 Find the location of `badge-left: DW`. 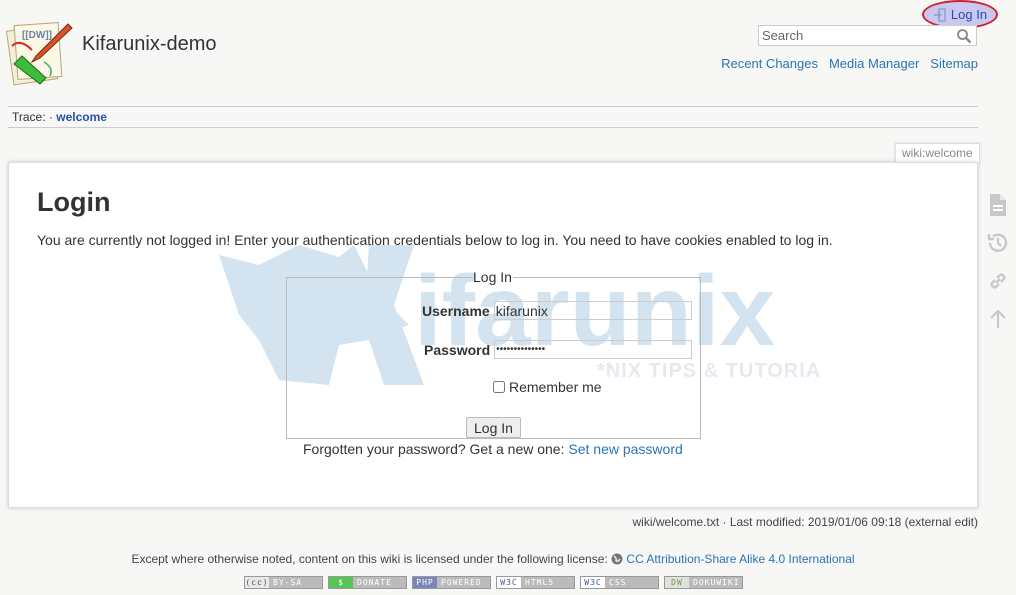

badge-left: DW is located at coordinates (677, 582).